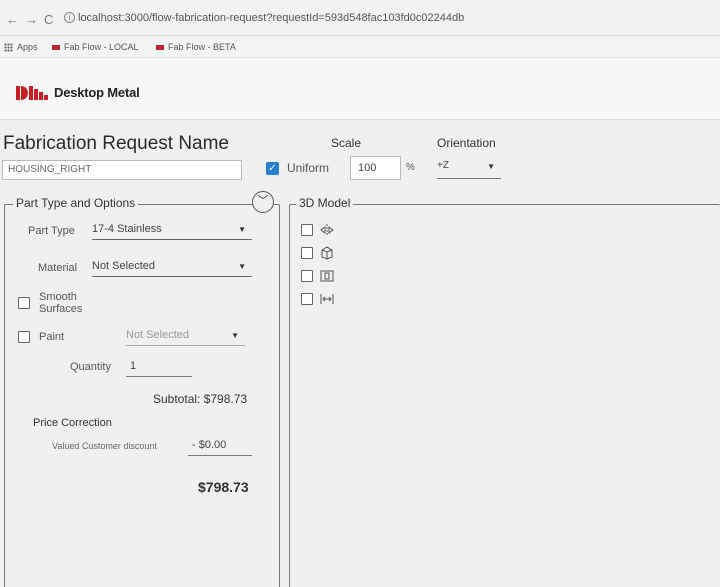  What do you see at coordinates (360, 89) in the screenshot?
I see `app-header: Desktop Metal` at bounding box center [360, 89].